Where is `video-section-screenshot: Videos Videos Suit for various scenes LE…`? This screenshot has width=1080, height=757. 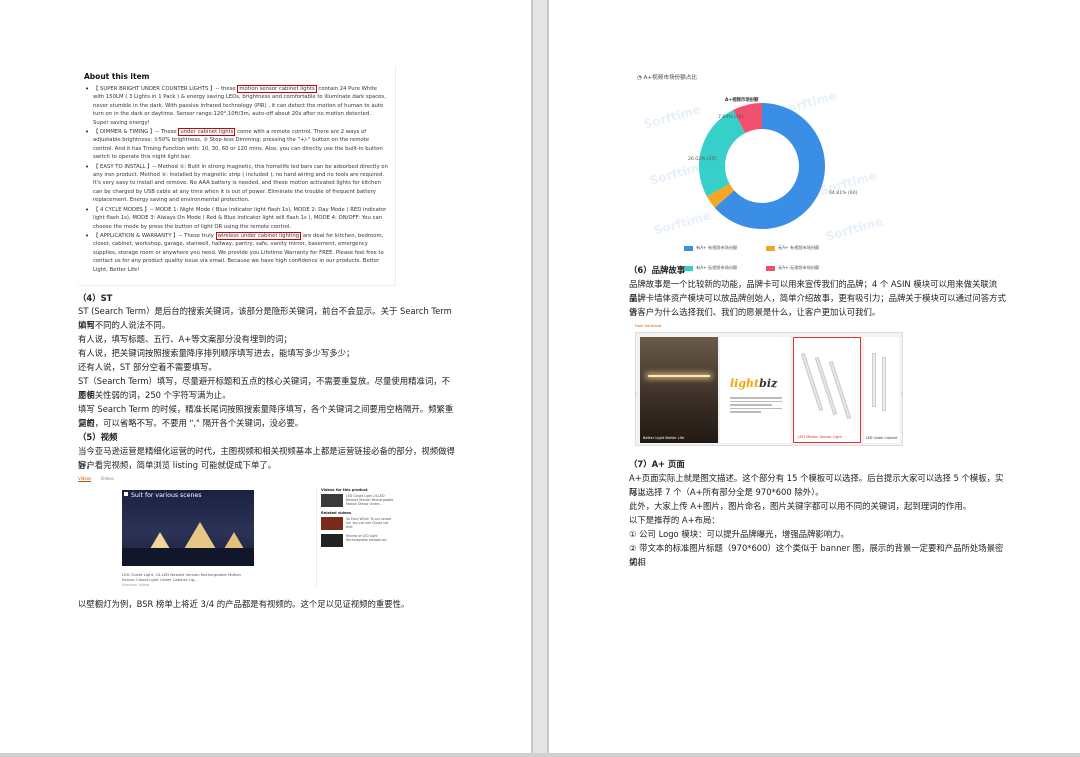 video-section-screenshot: Videos Videos Suit for various scenes LE… is located at coordinates (237, 533).